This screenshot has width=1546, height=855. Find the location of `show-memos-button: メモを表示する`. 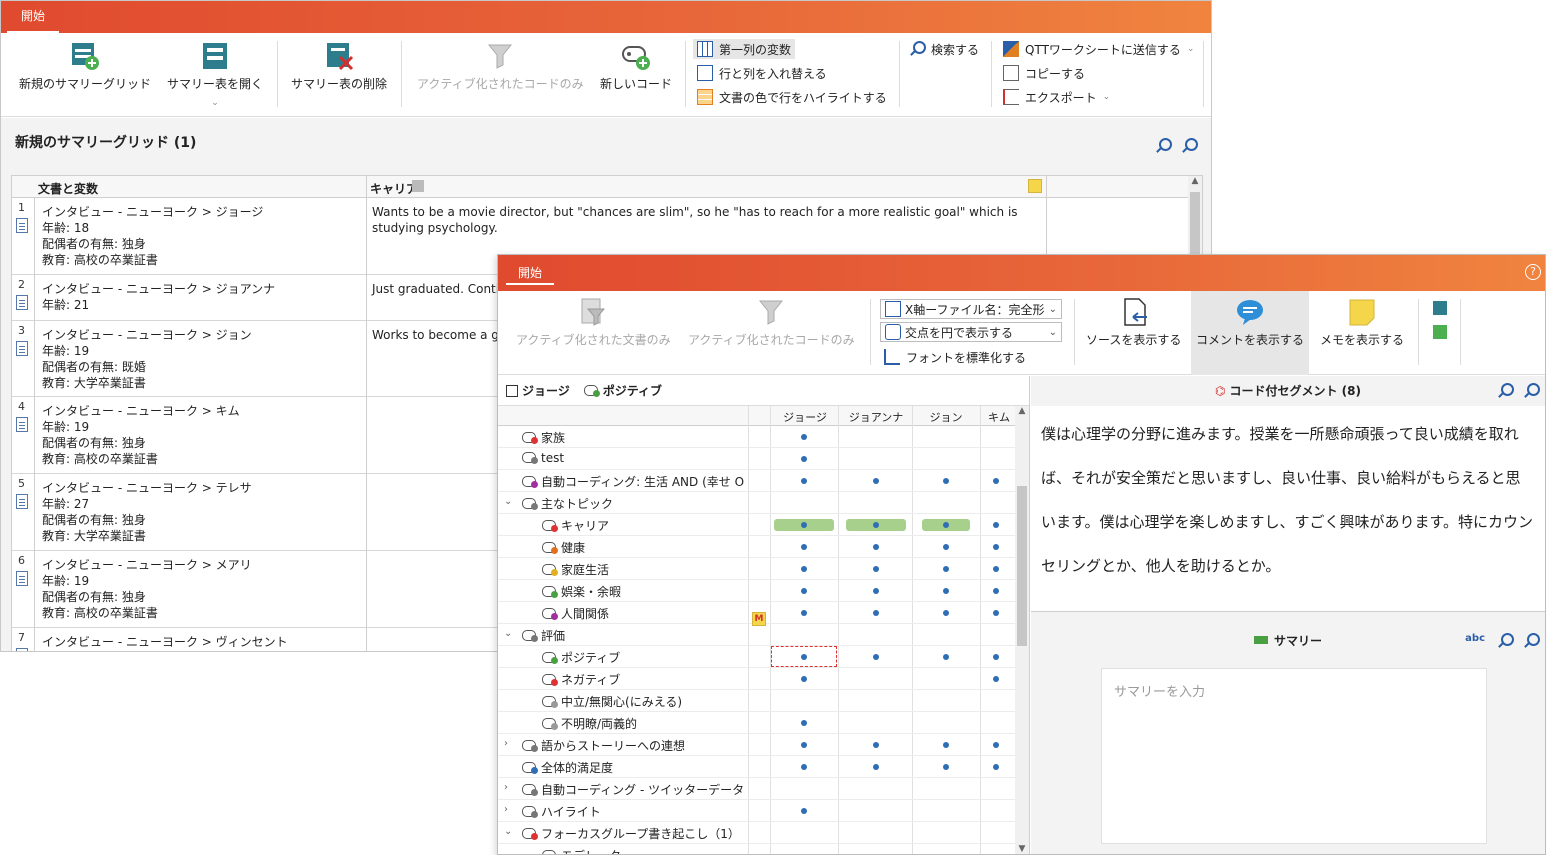

show-memos-button: メモを表示する is located at coordinates (1362, 322).